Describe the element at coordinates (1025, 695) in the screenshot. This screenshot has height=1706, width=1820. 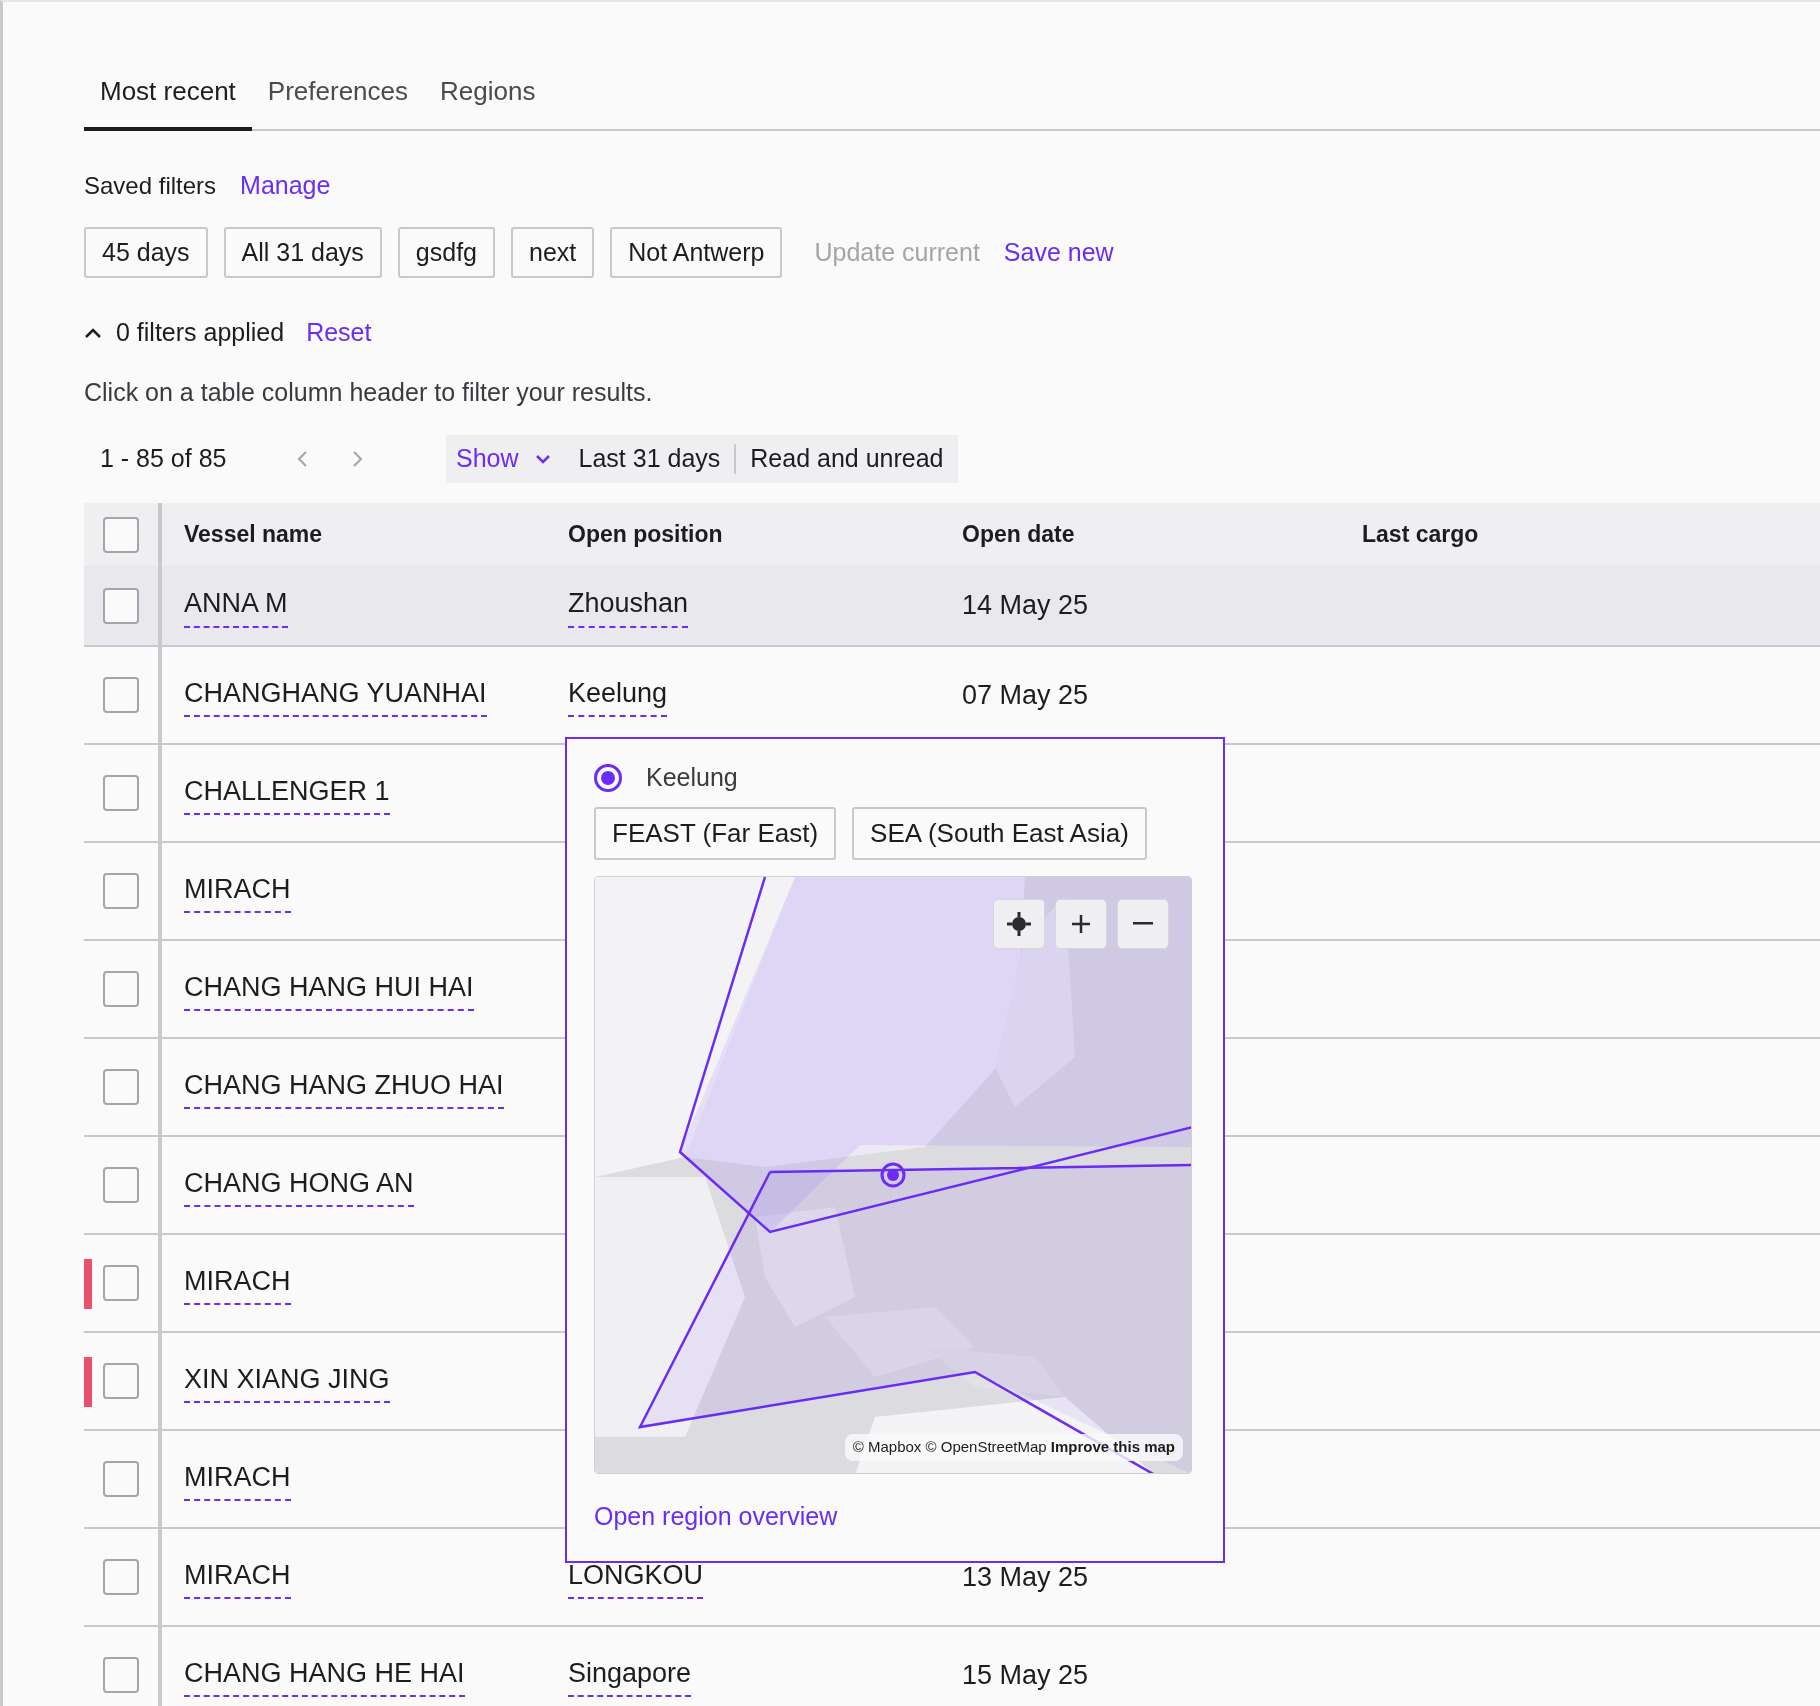
I see `table-cell-text: 07 May 25` at that location.